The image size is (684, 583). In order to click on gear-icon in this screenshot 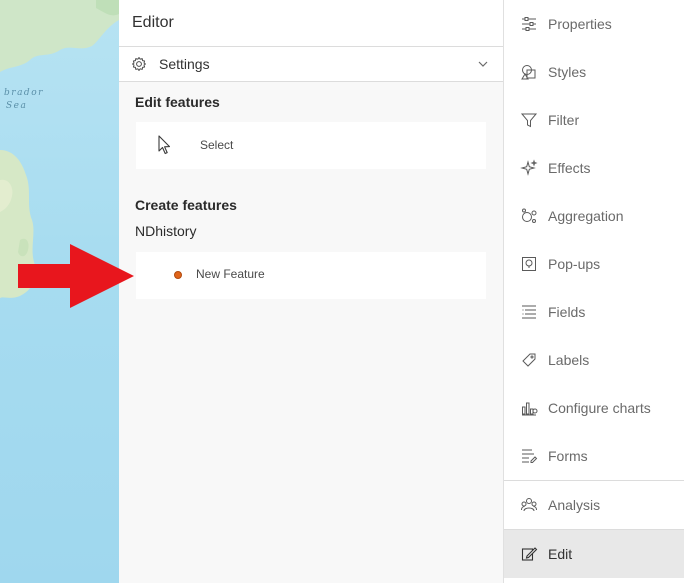, I will do `click(139, 64)`.